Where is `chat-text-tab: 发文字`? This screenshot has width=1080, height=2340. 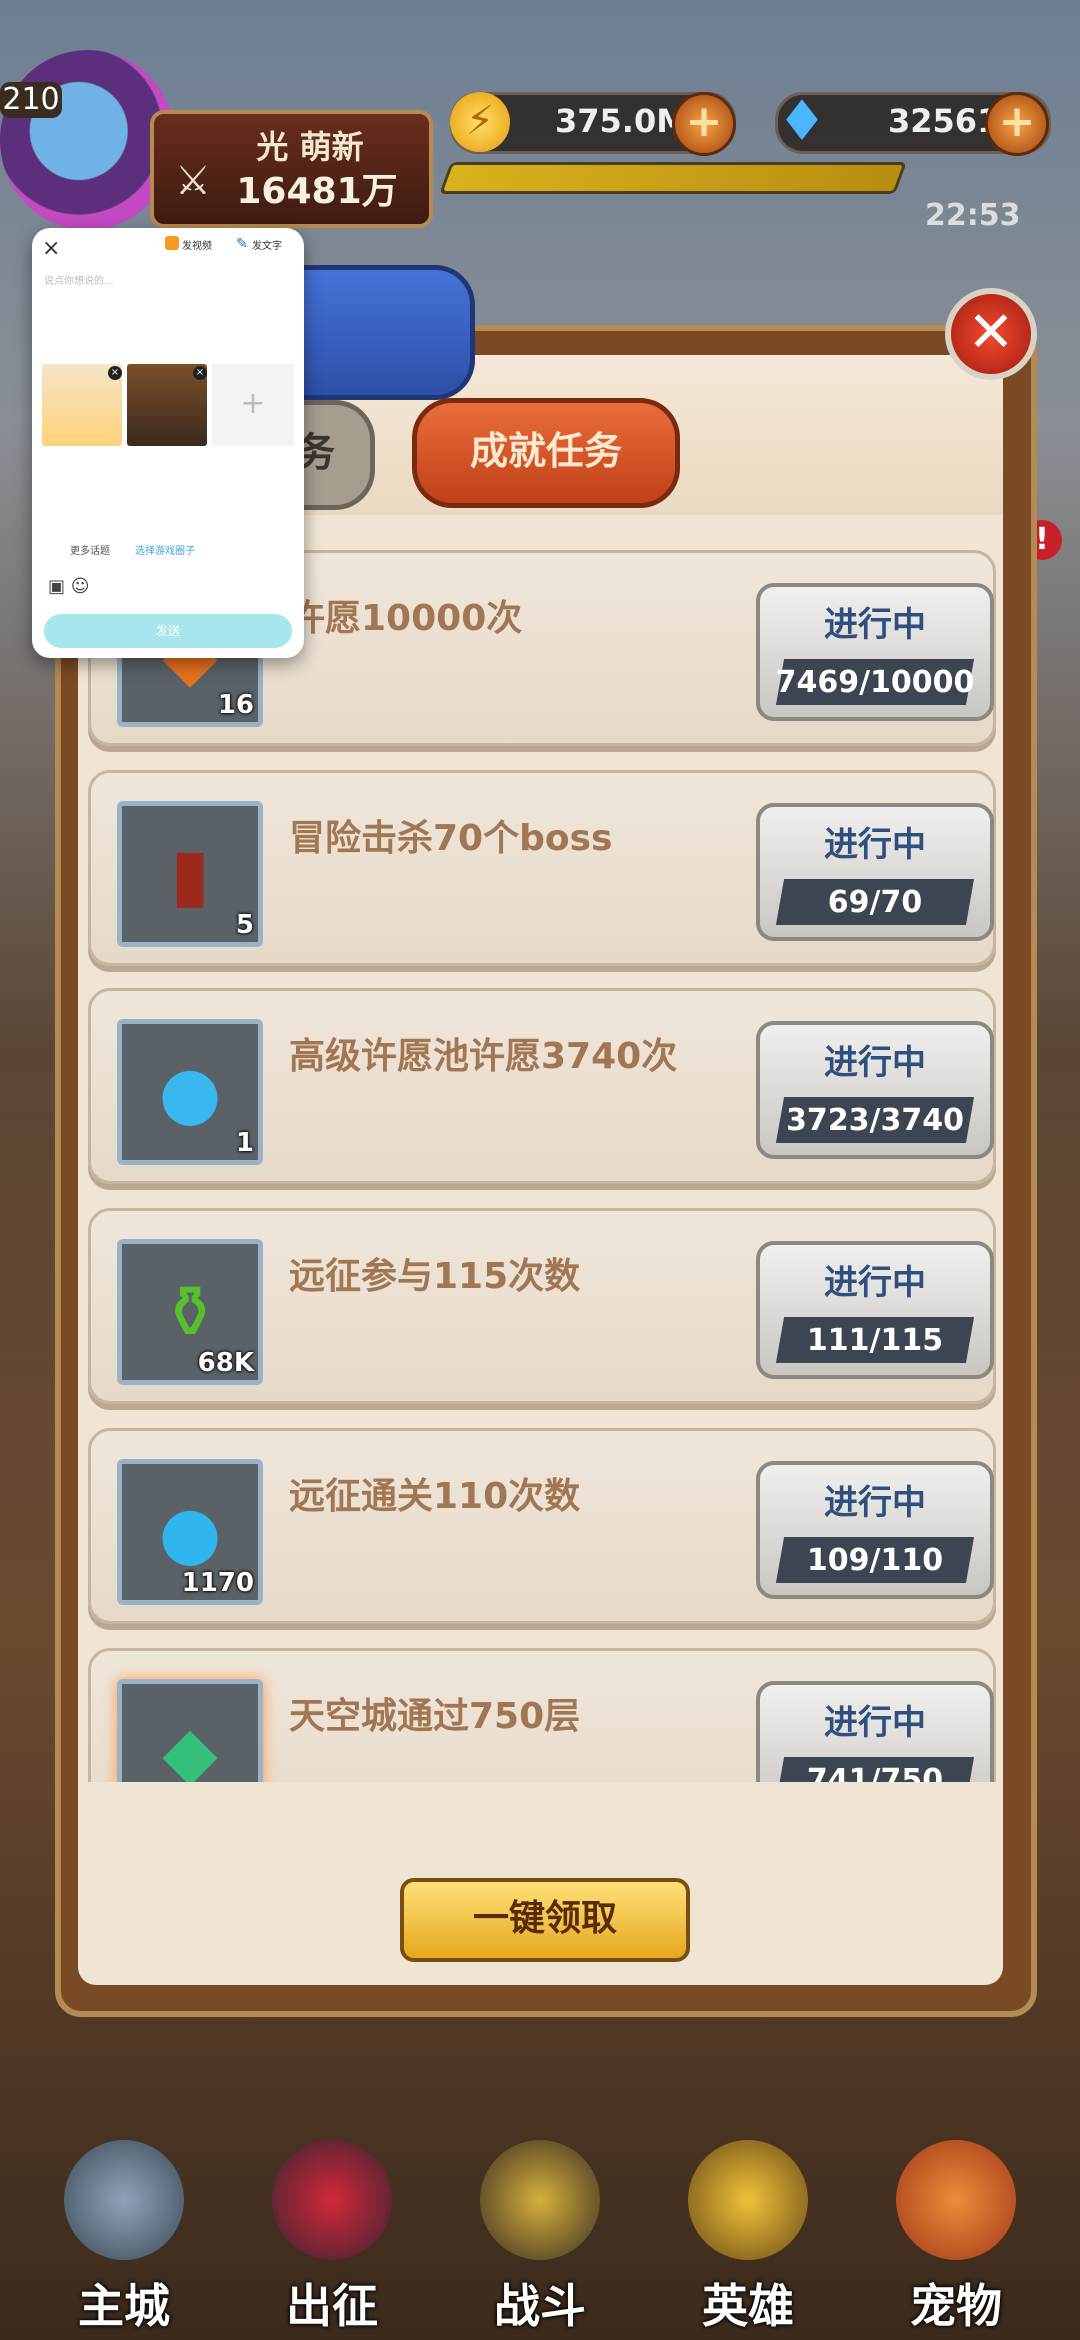 chat-text-tab: 发文字 is located at coordinates (267, 244).